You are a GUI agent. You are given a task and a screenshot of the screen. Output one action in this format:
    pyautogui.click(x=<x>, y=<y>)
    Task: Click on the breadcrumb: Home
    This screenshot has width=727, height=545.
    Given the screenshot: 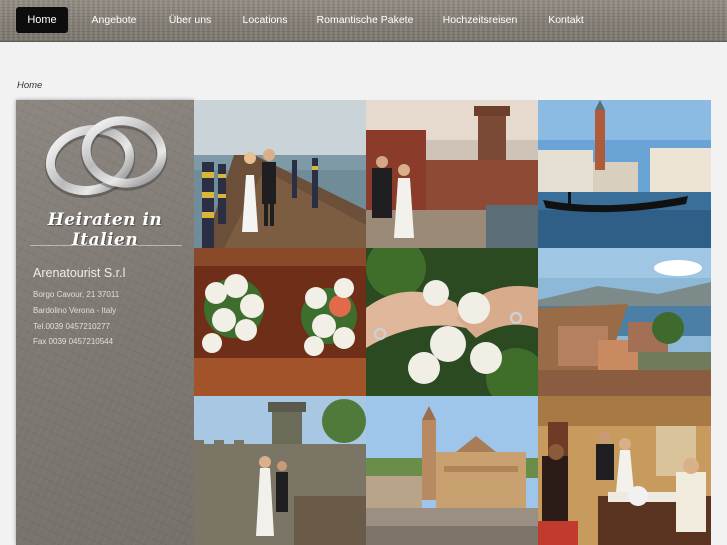 What is the action you would take?
    pyautogui.click(x=29, y=85)
    